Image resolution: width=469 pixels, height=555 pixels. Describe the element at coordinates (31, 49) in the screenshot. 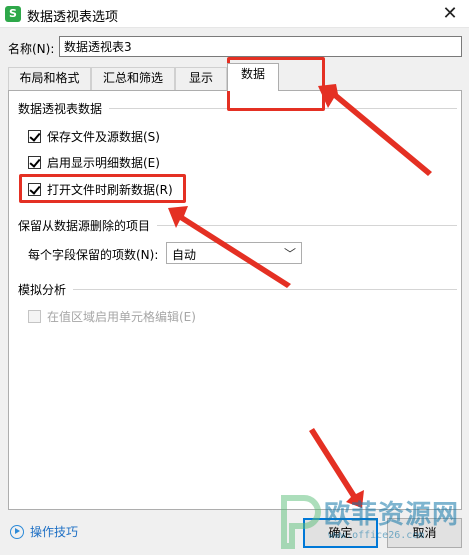

I see `name-label: 名称(N):` at that location.